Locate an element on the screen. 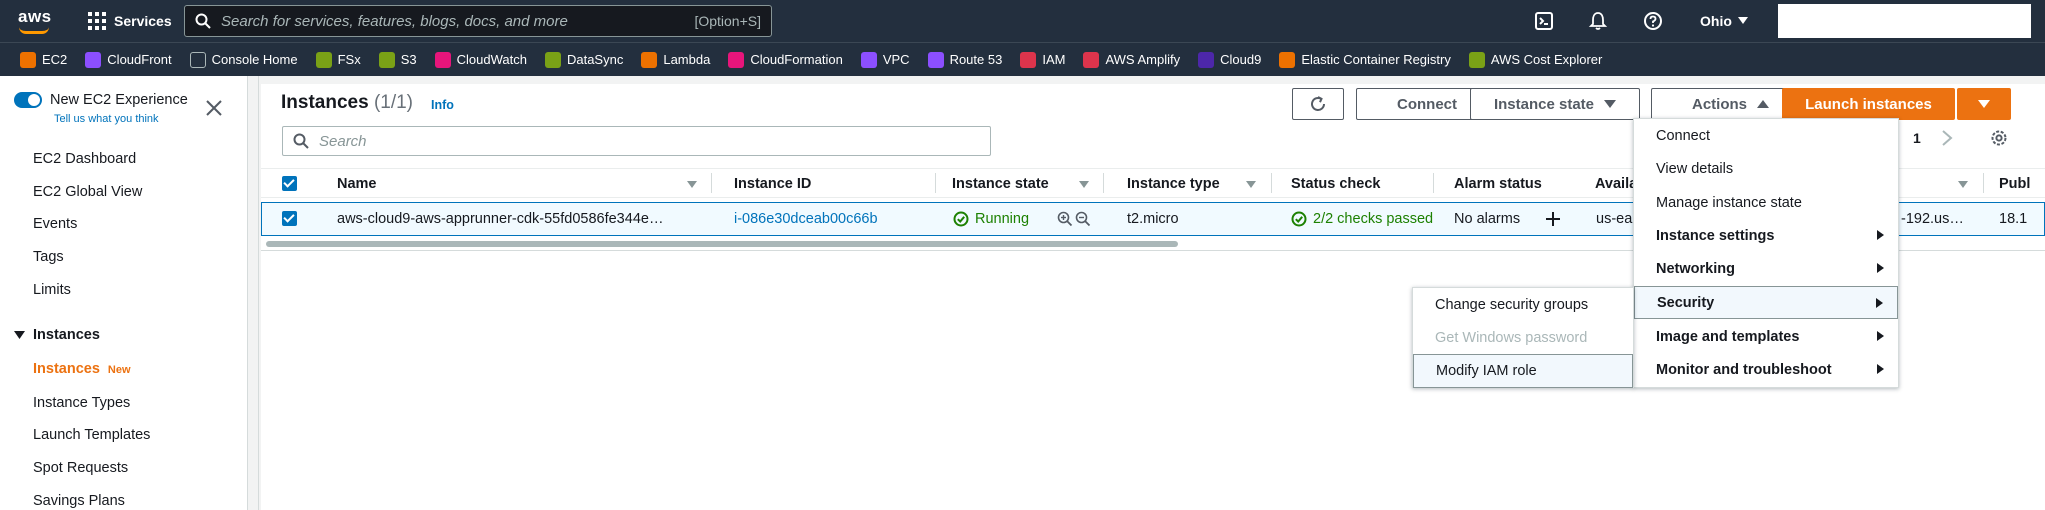 The width and height of the screenshot is (2045, 510). favorite-label: Lambda is located at coordinates (687, 59).